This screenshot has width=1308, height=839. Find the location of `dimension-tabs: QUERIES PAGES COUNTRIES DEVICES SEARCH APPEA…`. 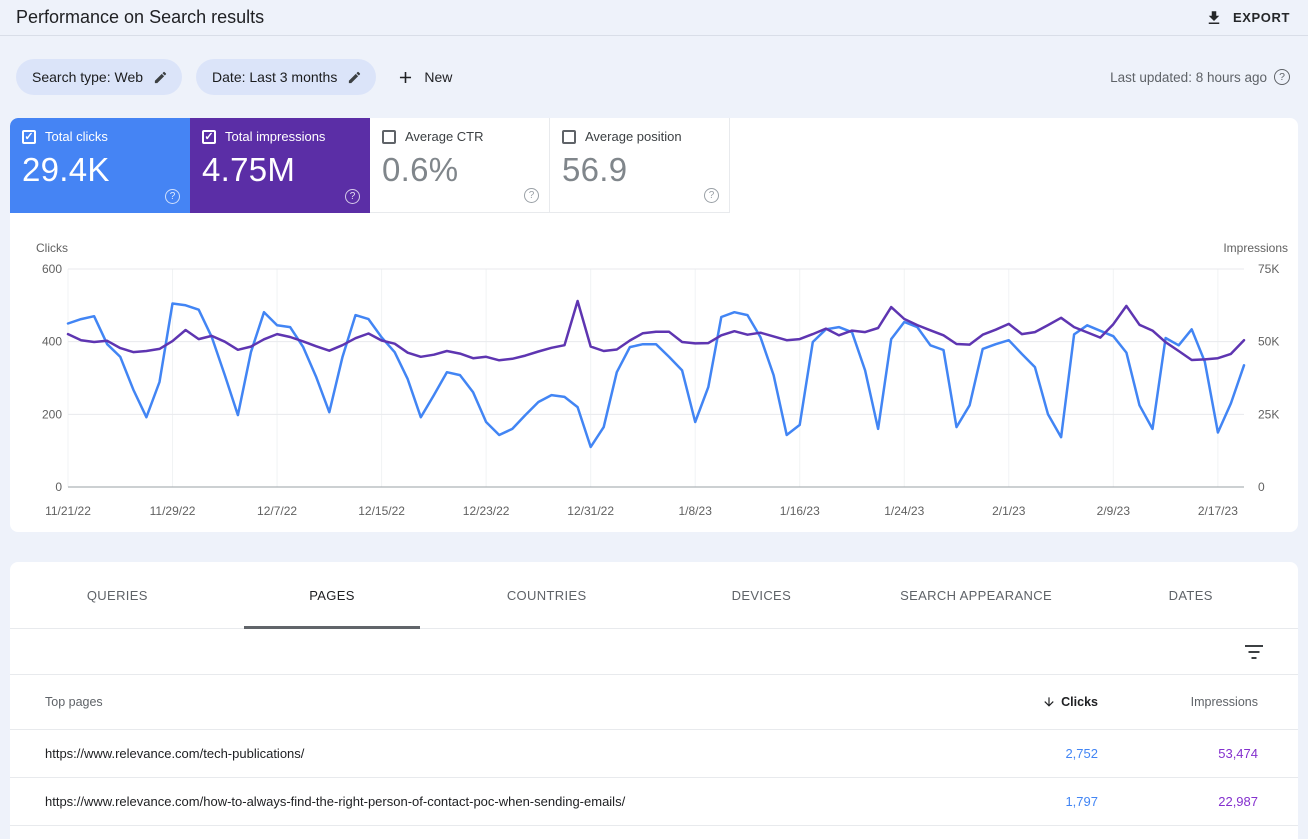

dimension-tabs: QUERIES PAGES COUNTRIES DEVICES SEARCH APPEA… is located at coordinates (654, 595).